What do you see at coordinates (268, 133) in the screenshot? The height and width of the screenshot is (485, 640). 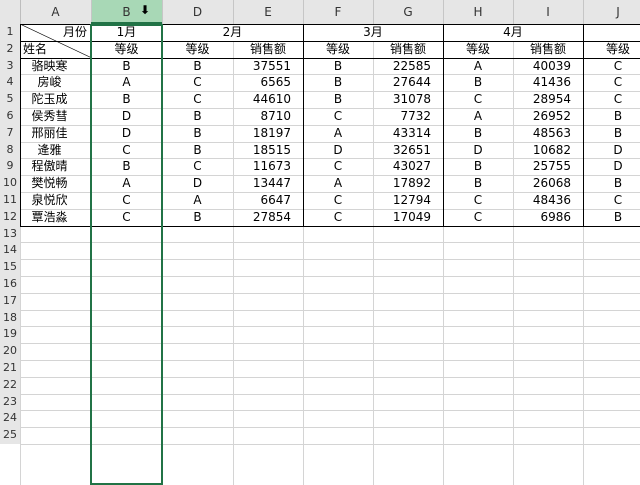 I see `data-cell: 18197` at bounding box center [268, 133].